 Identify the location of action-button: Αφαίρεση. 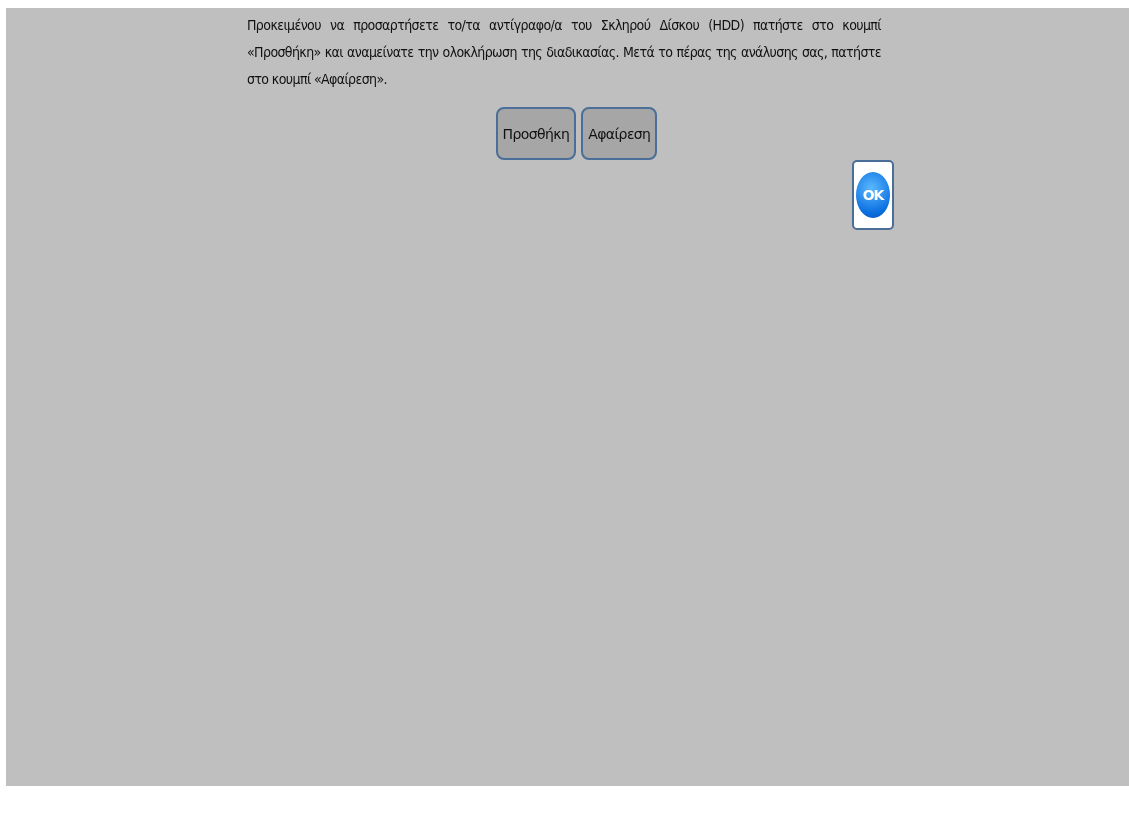
(619, 133).